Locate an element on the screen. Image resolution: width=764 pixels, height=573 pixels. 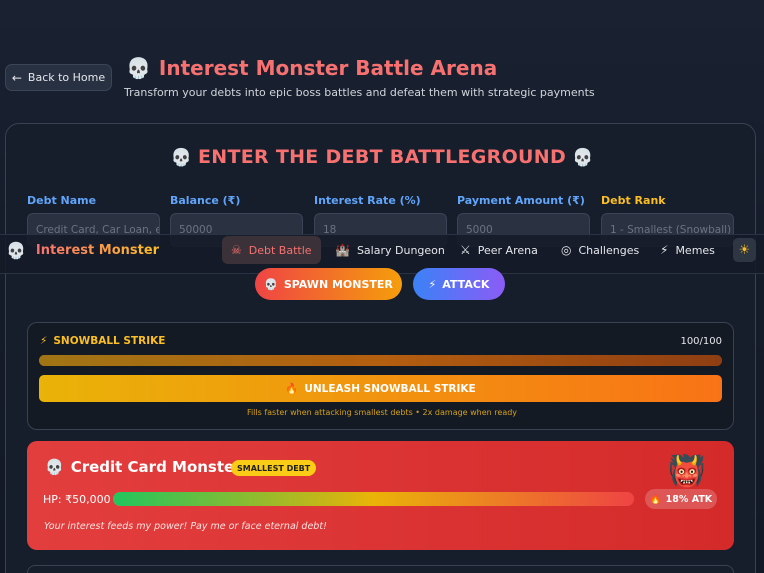
theme-toggle-button: ☀ is located at coordinates (744, 250).